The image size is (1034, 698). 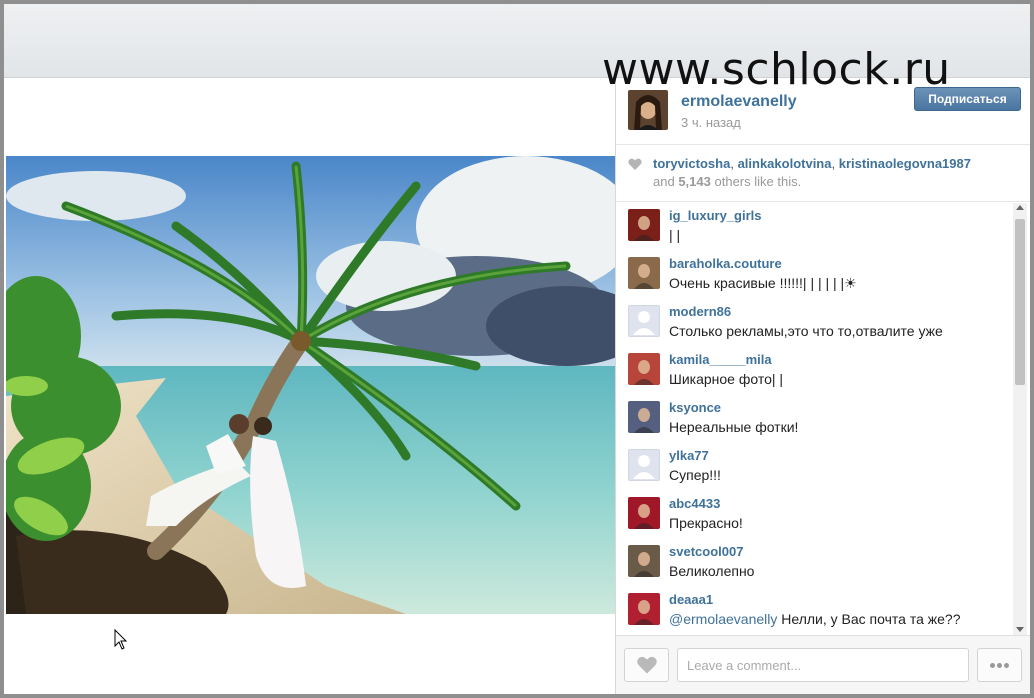 I want to click on scroll-up-arrow-icon, so click(x=1020, y=207).